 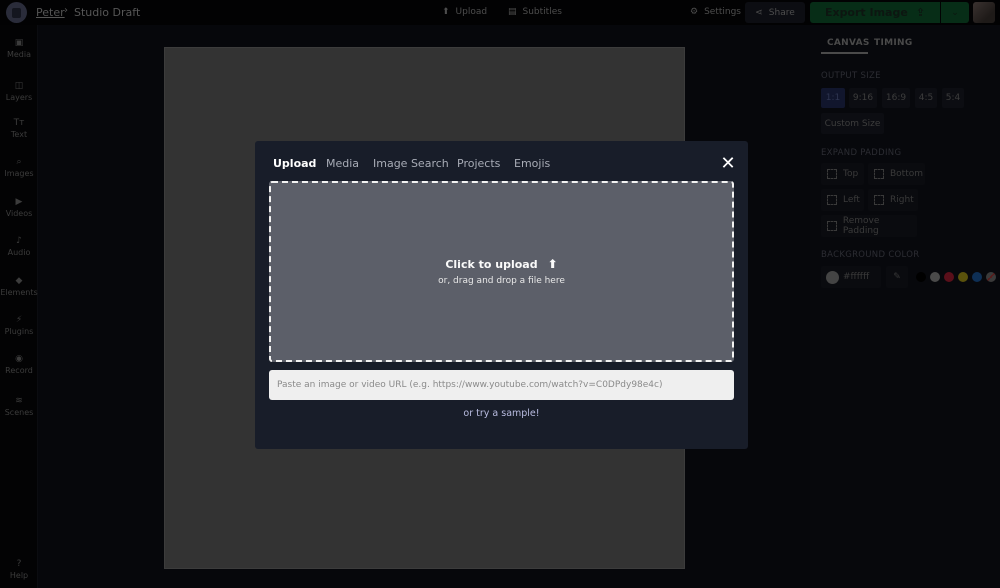 I want to click on active-tab-indicator, so click(x=844, y=53).